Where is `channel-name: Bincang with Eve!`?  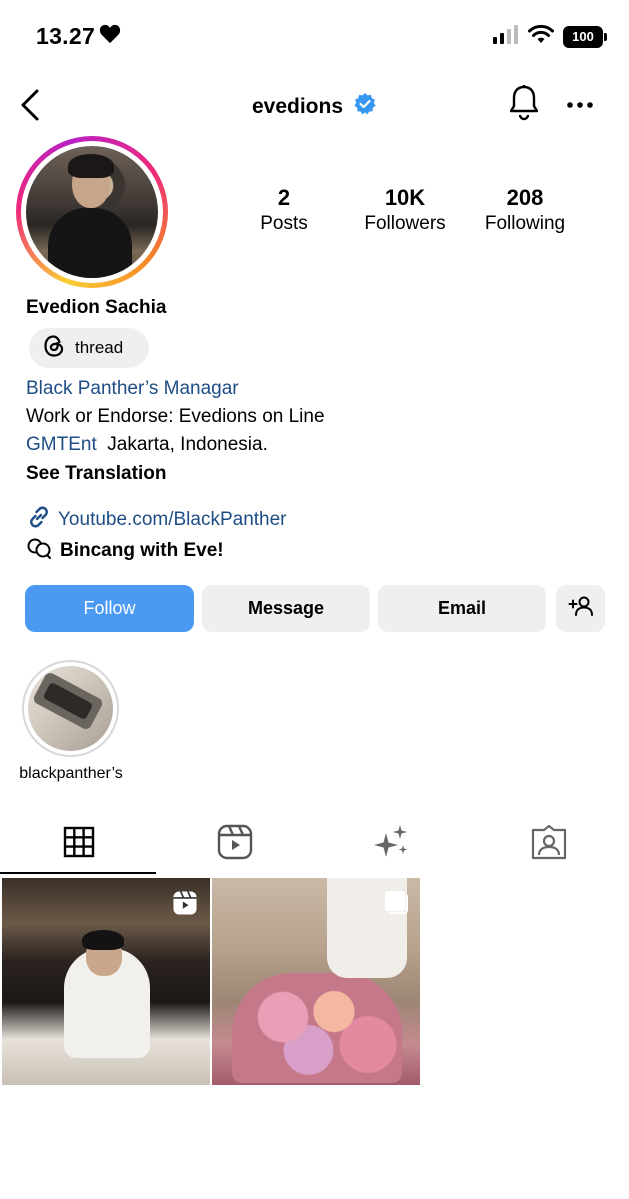
channel-name: Bincang with Eve! is located at coordinates (142, 550).